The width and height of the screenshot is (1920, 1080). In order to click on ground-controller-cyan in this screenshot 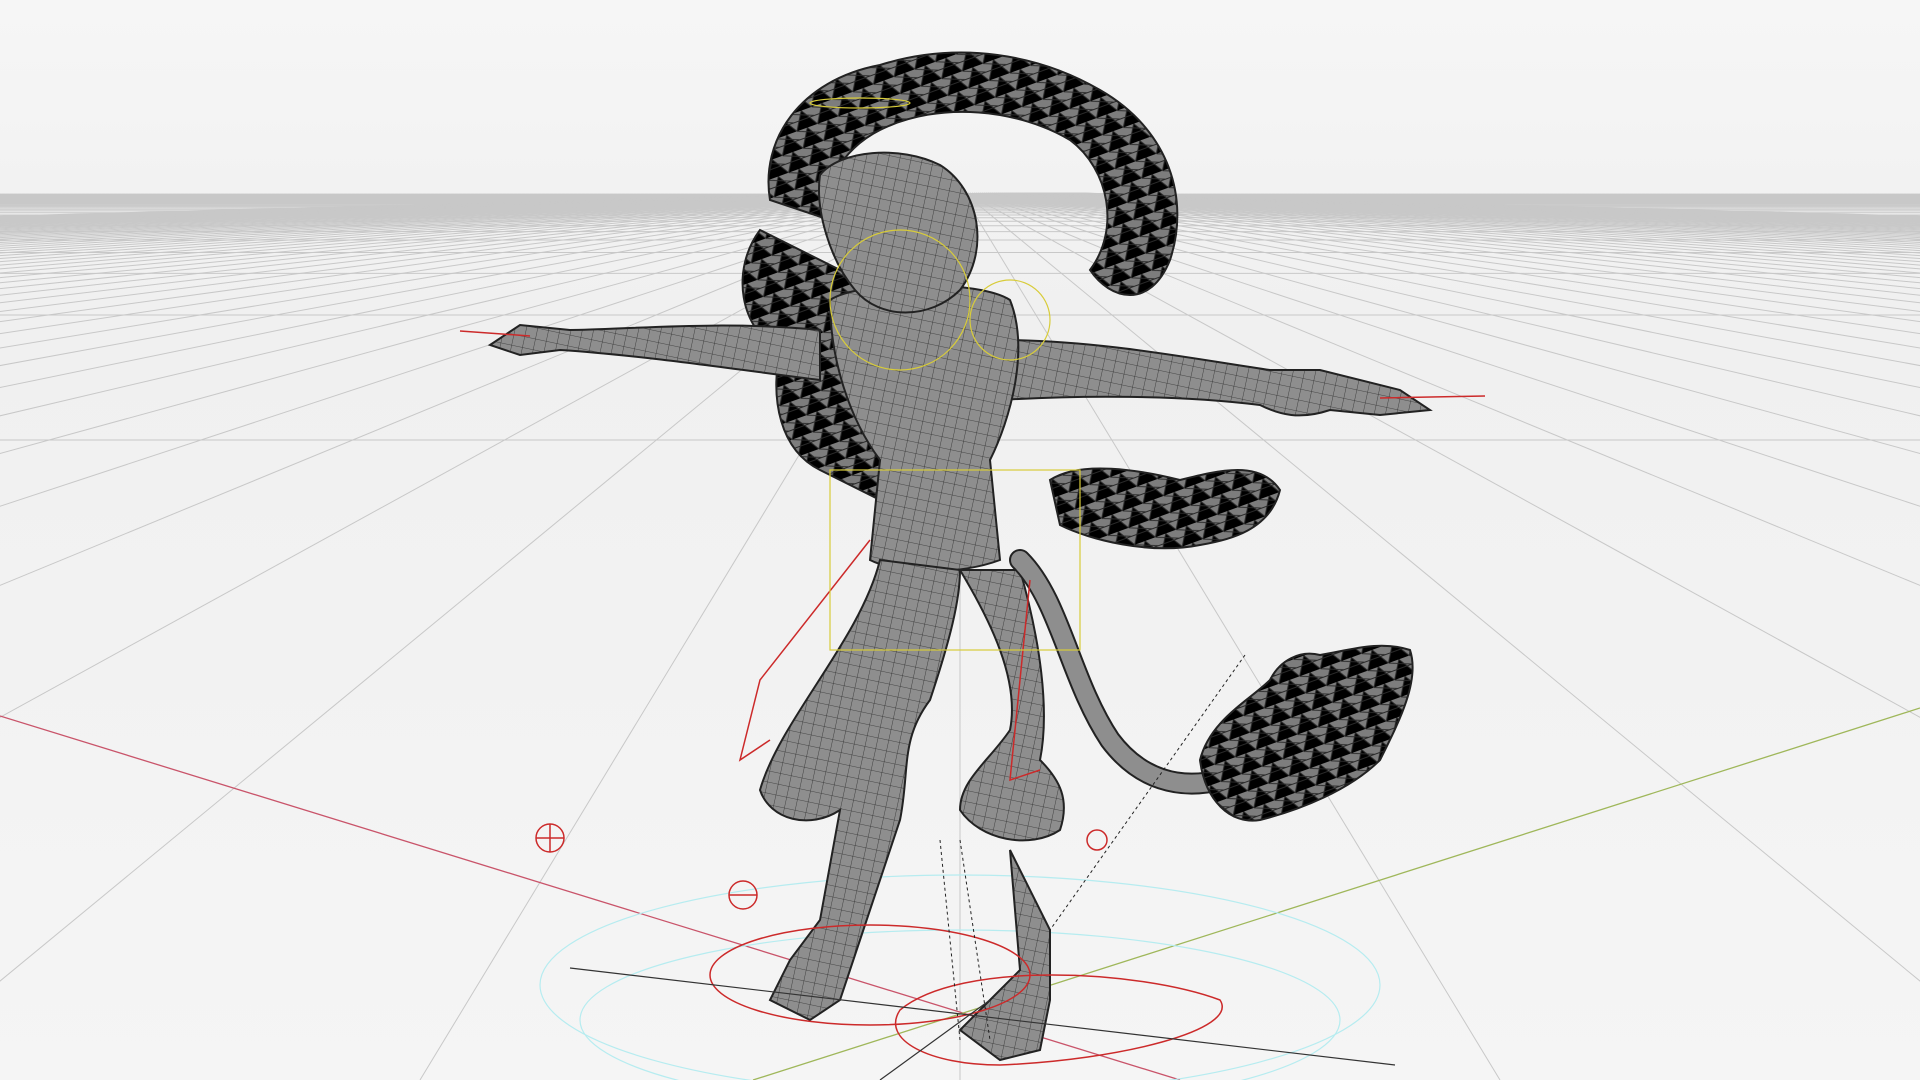, I will do `click(960, 977)`.